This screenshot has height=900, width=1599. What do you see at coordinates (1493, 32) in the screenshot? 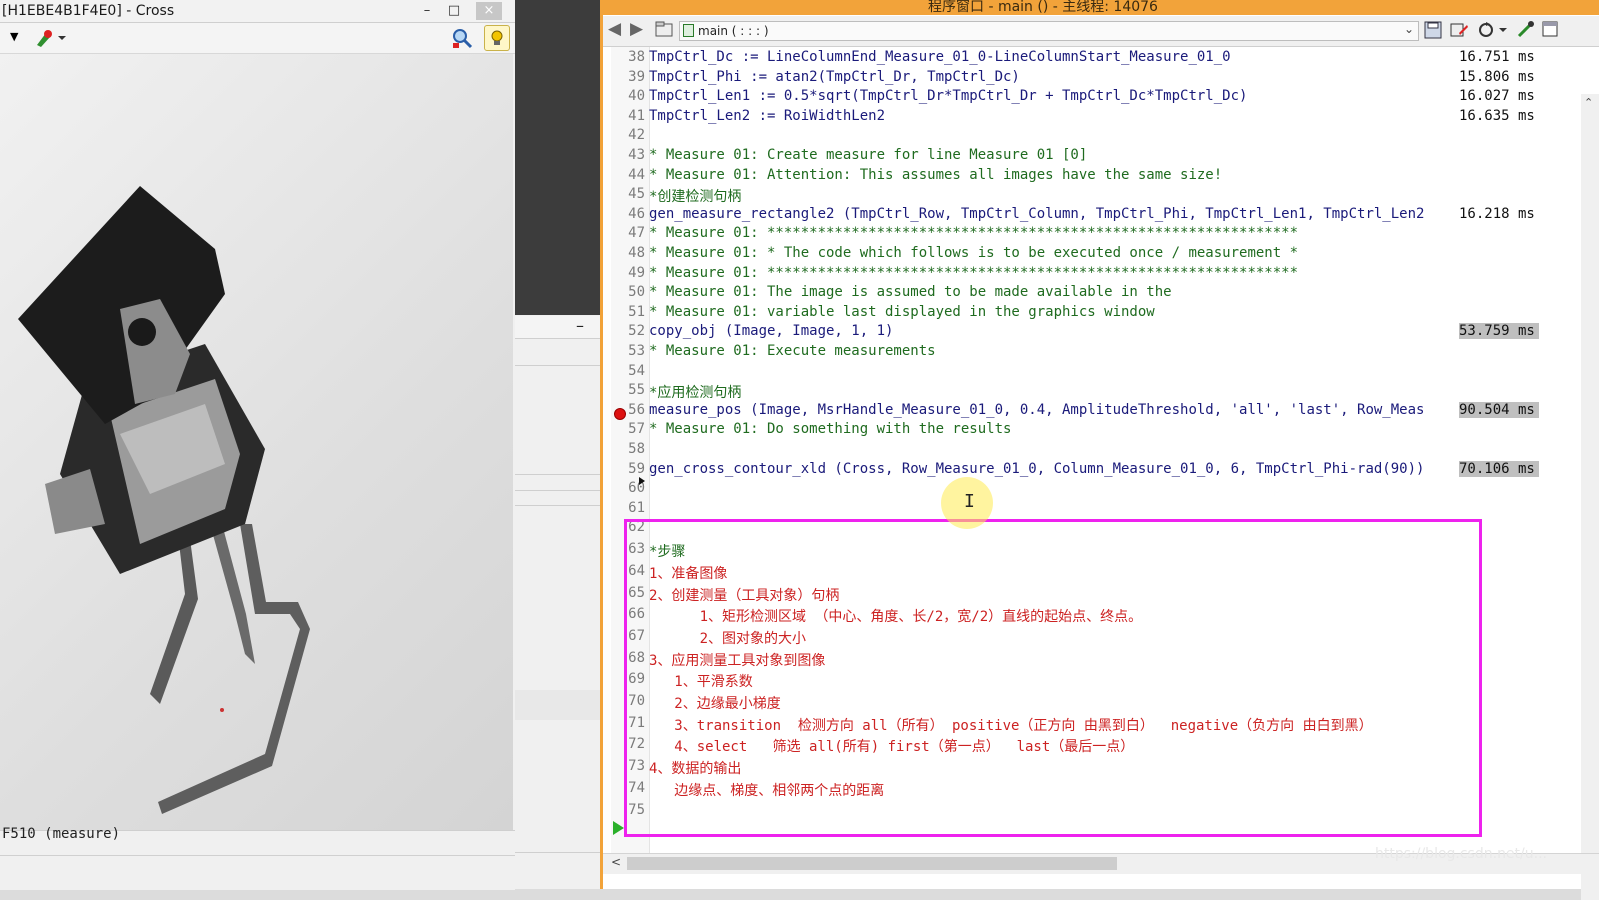
I see `refresh-icon` at bounding box center [1493, 32].